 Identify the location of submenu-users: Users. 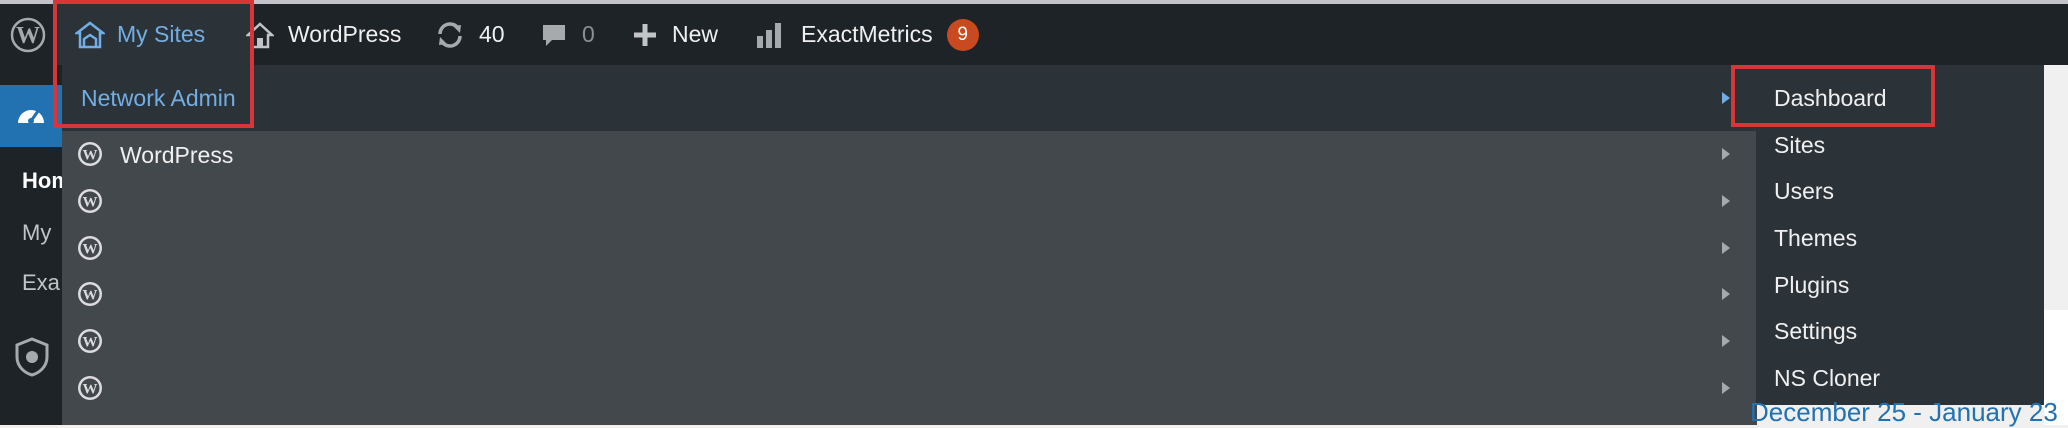
(1804, 191).